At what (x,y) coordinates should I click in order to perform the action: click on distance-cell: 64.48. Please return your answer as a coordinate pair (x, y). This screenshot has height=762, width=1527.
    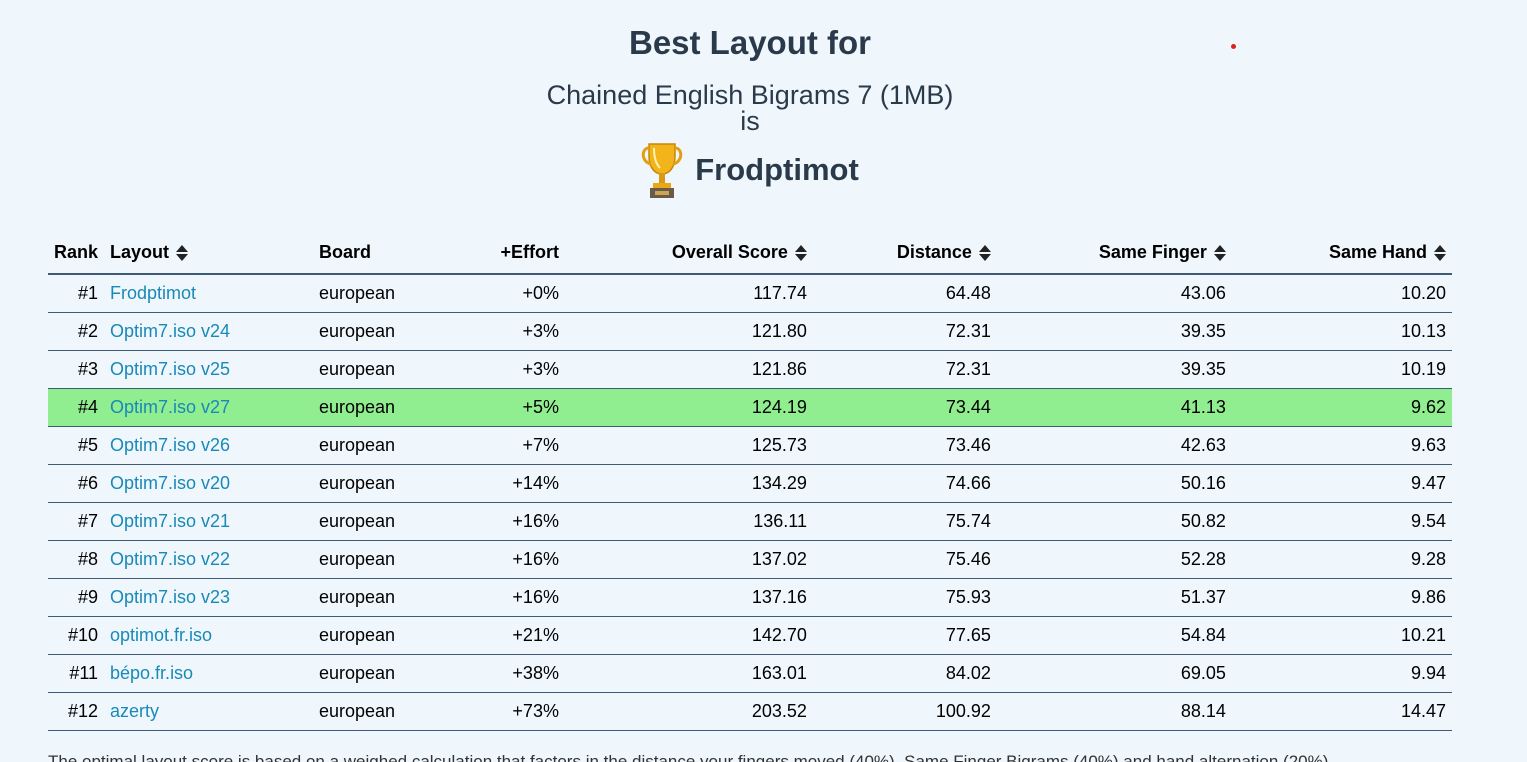
    Looking at the image, I should click on (904, 293).